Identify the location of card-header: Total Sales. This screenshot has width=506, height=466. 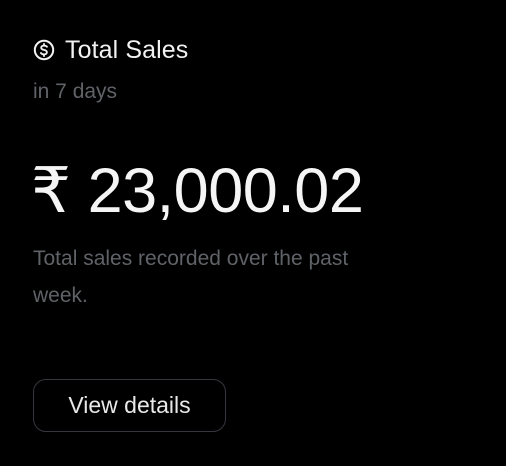
(110, 50).